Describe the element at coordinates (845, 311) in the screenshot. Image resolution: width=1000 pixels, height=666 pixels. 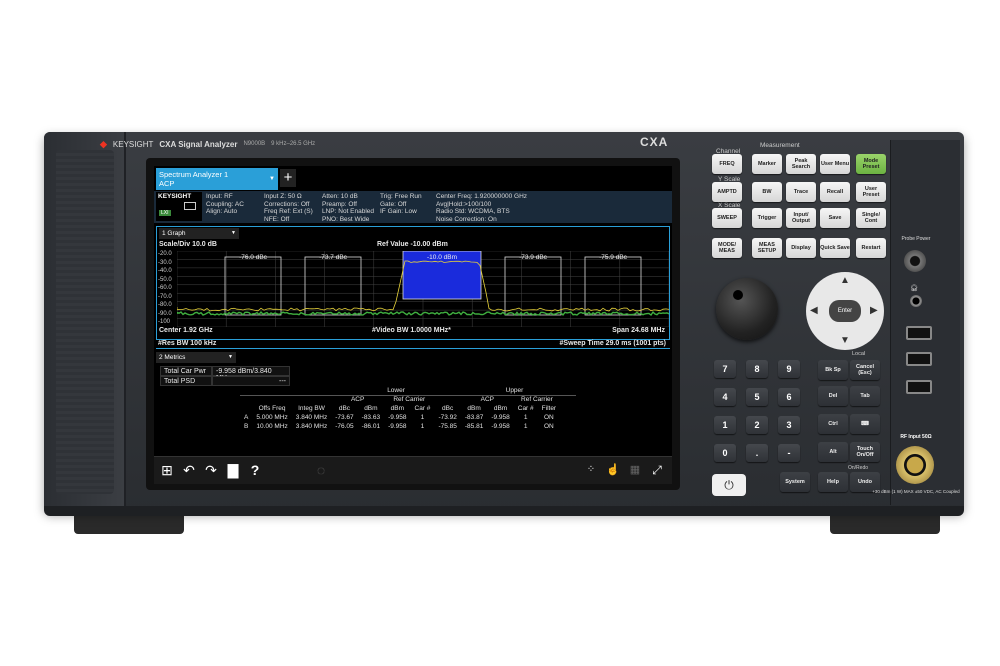
I see `enter-key: Enter` at that location.